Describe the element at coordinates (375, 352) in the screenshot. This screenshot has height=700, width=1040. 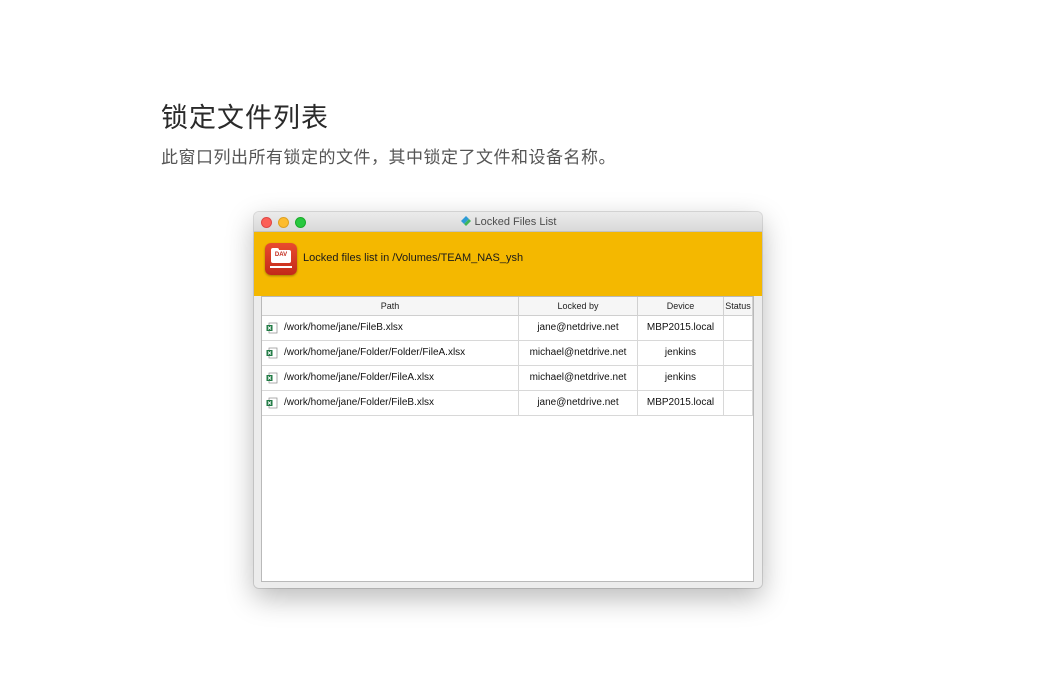
I see `path-text: /work/home/jane/Folder/Folder/FileA.xlsx` at that location.